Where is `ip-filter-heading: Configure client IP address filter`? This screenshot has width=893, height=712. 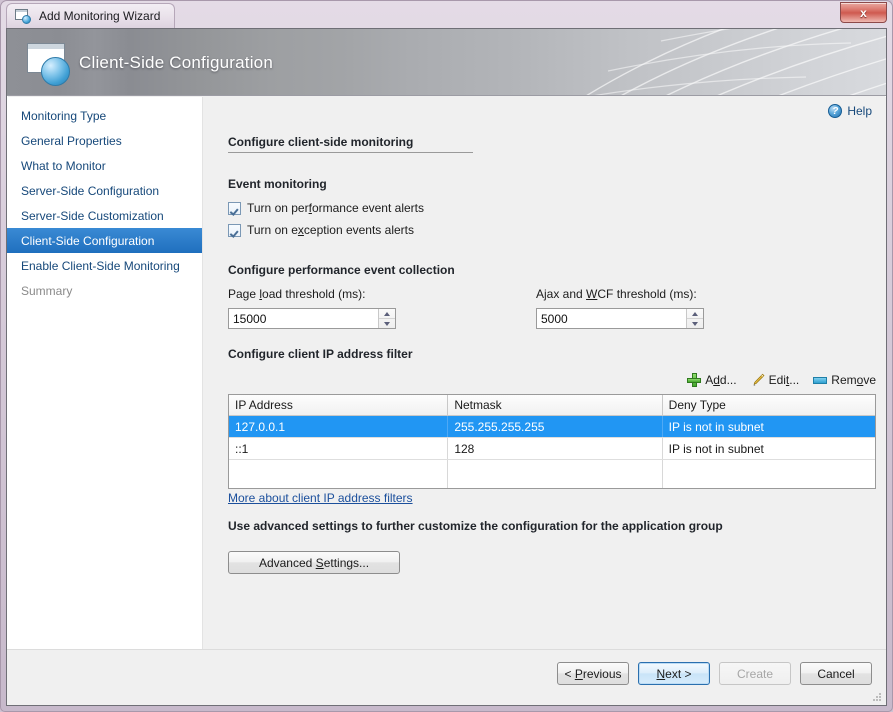 ip-filter-heading: Configure client IP address filter is located at coordinates (320, 354).